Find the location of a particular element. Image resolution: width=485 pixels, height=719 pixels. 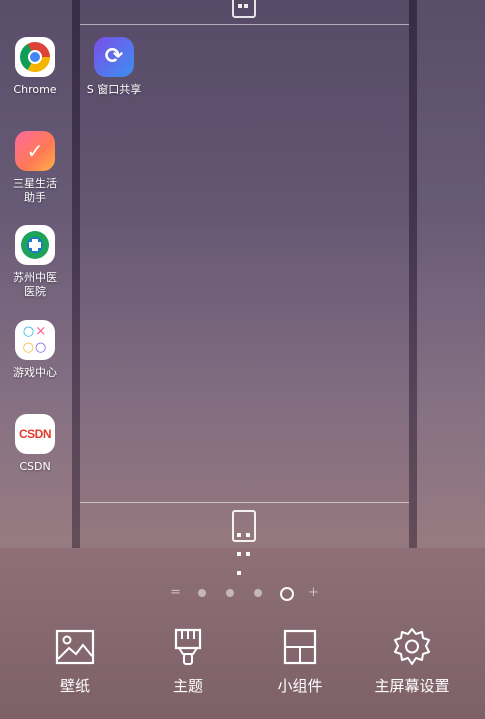

page-top-divider is located at coordinates (244, 24).